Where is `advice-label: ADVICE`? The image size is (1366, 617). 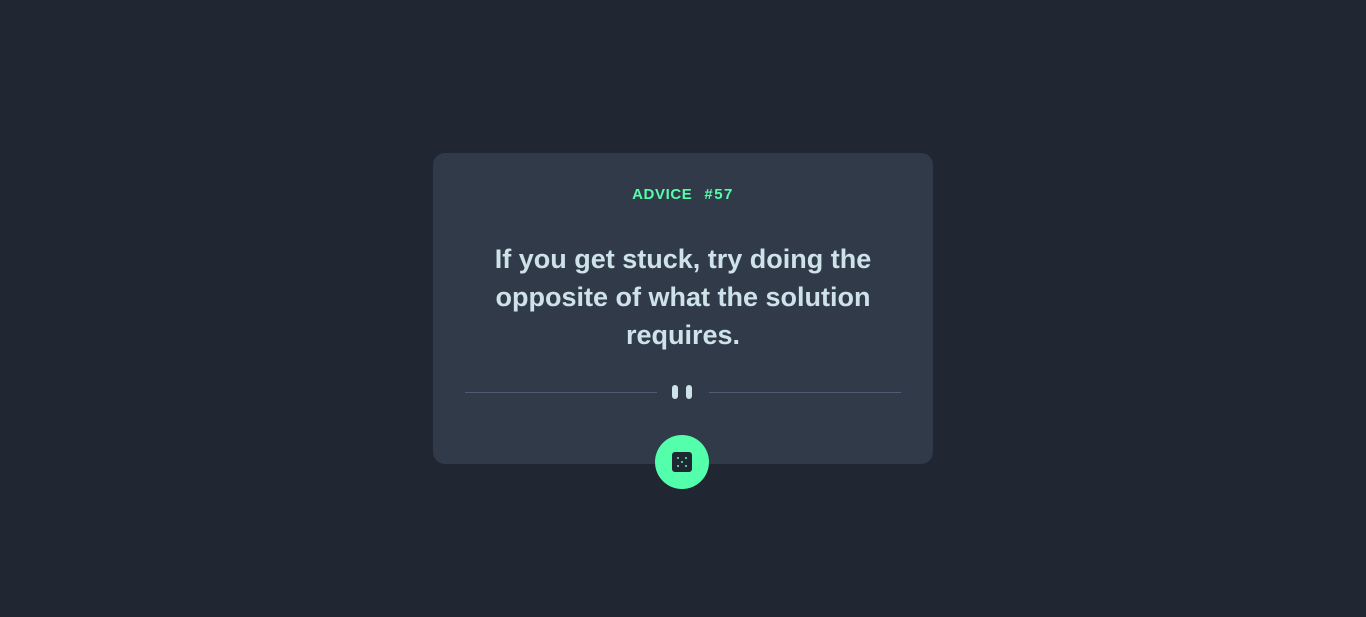 advice-label: ADVICE is located at coordinates (662, 194).